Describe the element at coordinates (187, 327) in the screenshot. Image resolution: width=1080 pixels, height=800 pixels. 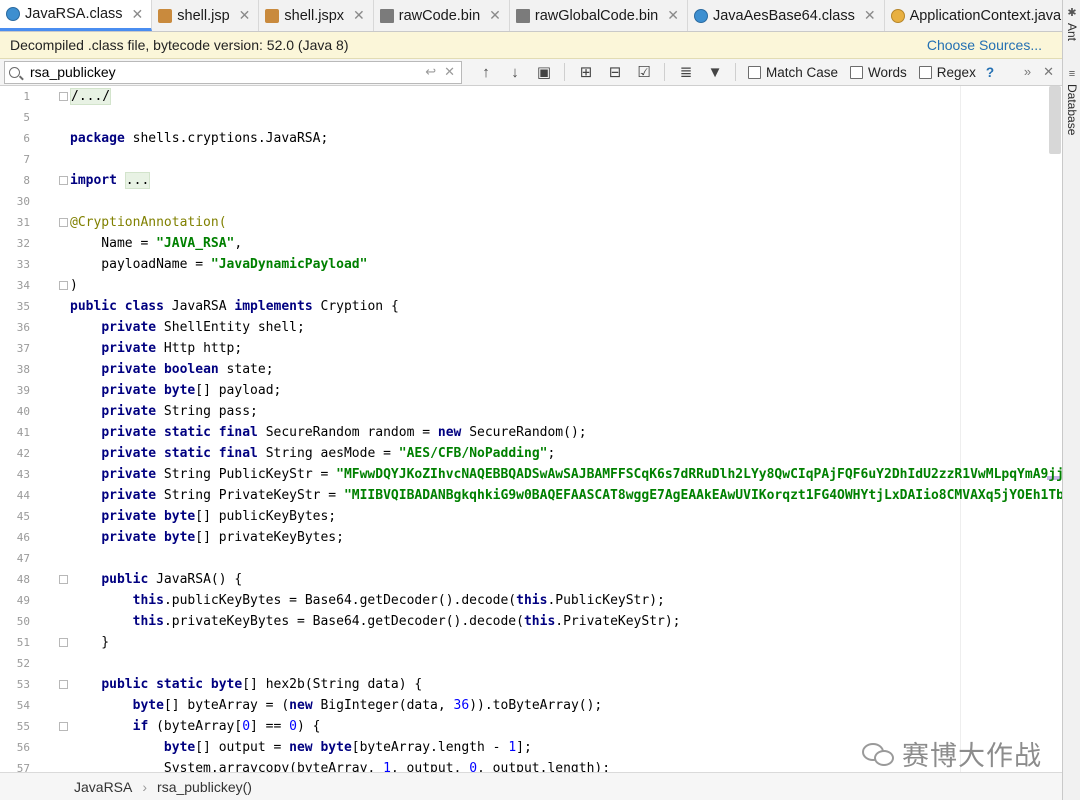
I see `code-line: private ShellEntity shell;` at that location.